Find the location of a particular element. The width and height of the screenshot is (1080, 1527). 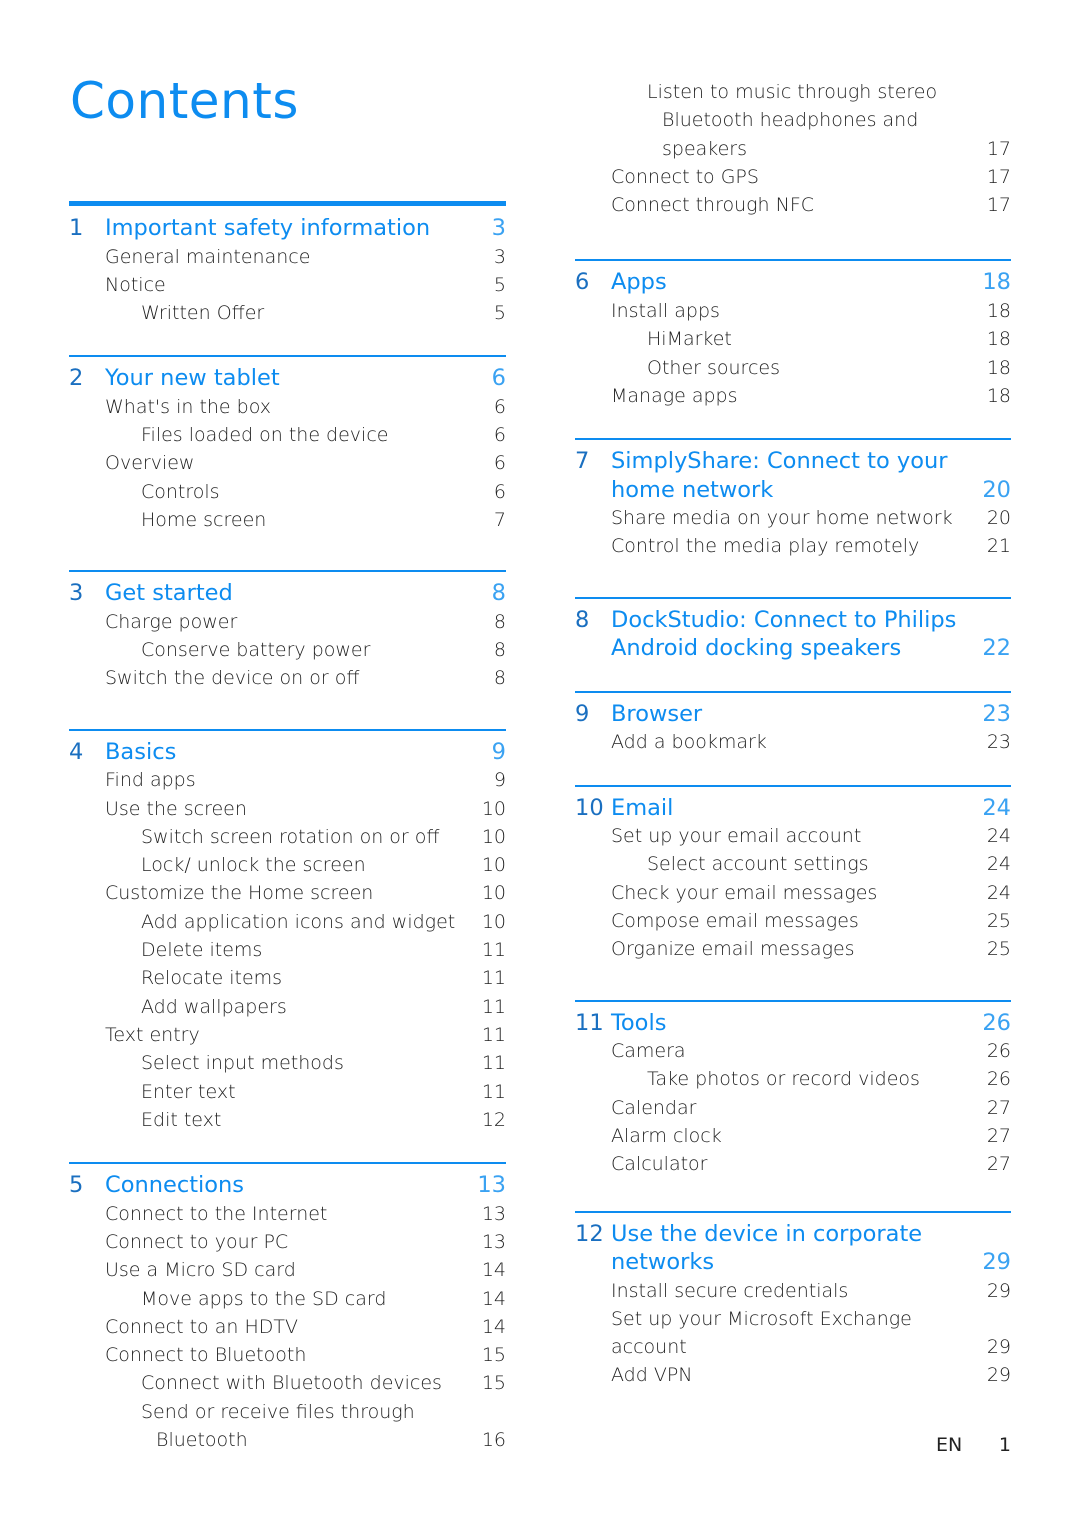

toc-entry: Organize email messages 25 is located at coordinates (793, 949).